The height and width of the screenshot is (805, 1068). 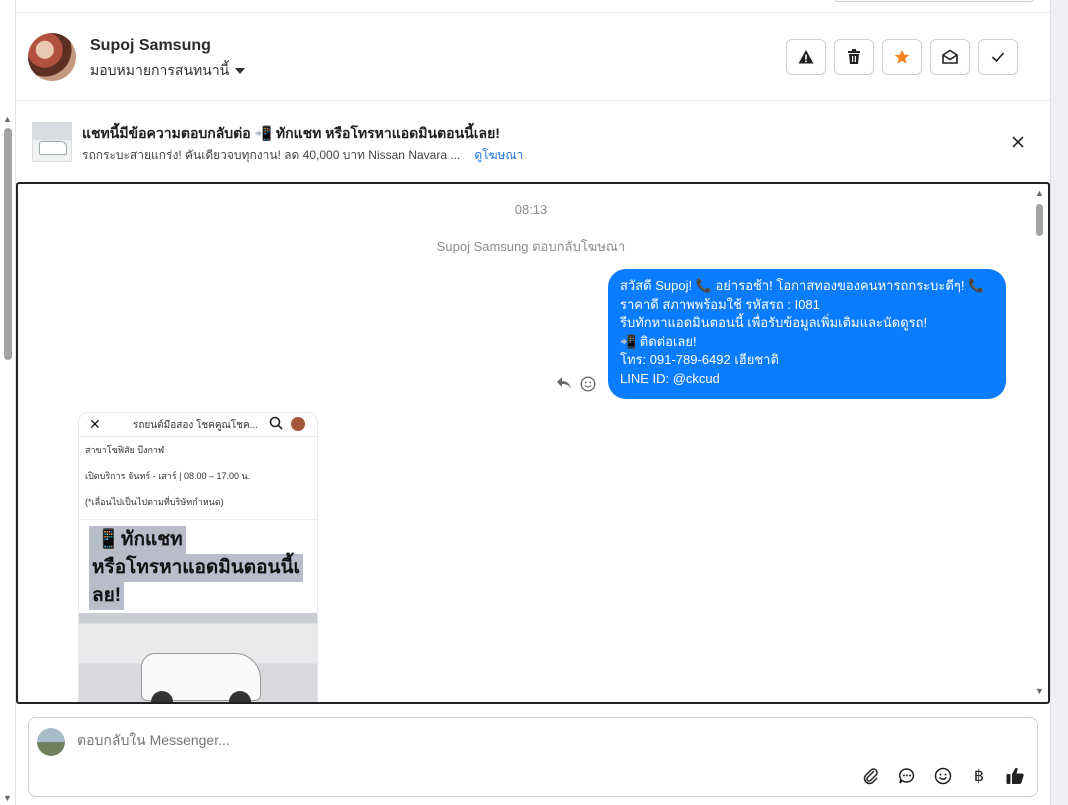 What do you see at coordinates (125, 450) in the screenshot?
I see `attachment-text-line: สาขาโชฟิสัย บึงกาฬ` at bounding box center [125, 450].